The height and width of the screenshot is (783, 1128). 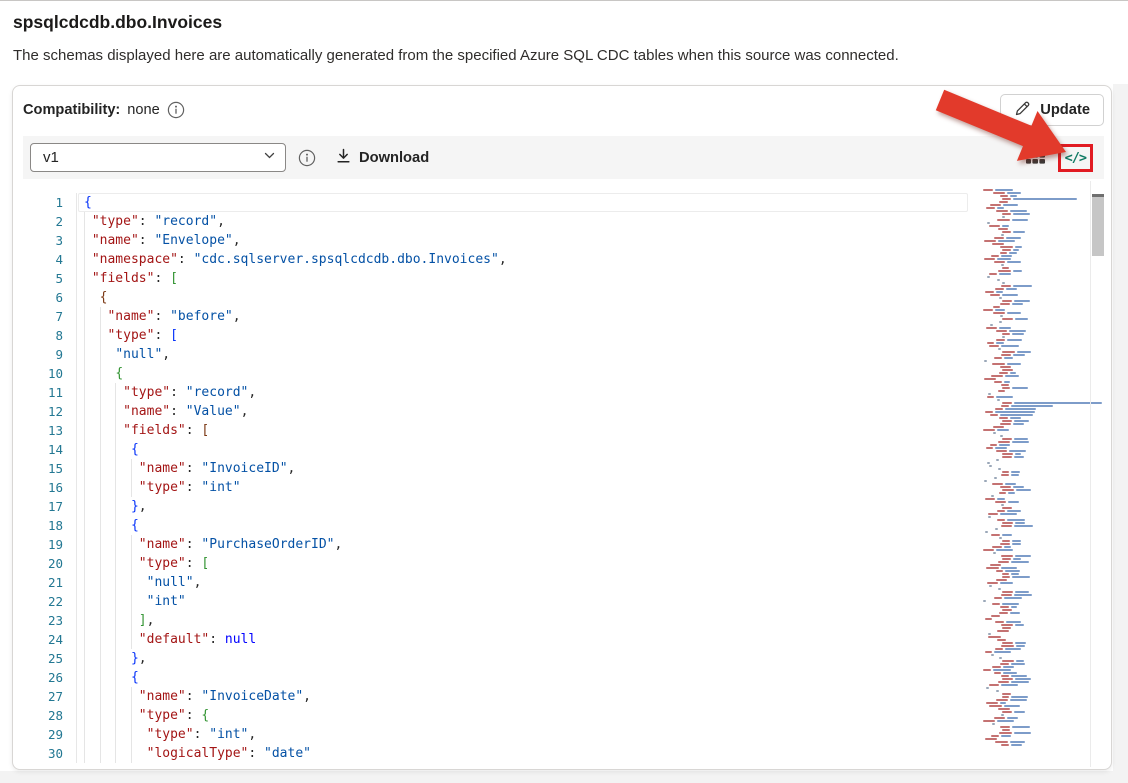 I want to click on page-background-right, so click(x=1120, y=433).